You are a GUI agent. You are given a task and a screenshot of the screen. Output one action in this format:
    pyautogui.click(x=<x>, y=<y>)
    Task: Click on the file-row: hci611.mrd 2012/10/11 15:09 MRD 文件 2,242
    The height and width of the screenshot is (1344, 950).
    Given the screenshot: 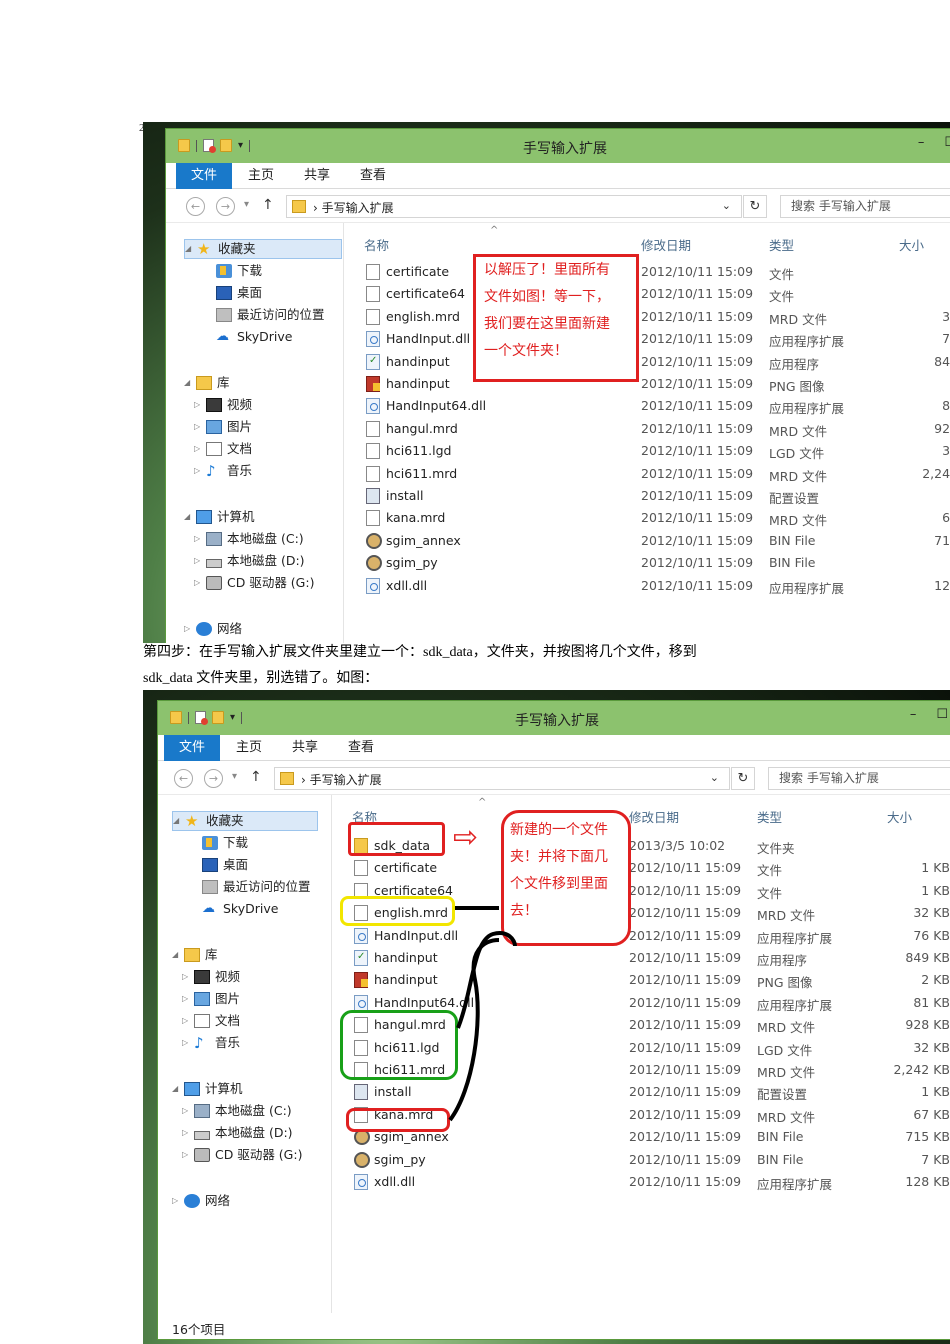 What is the action you would take?
    pyautogui.click(x=647, y=474)
    